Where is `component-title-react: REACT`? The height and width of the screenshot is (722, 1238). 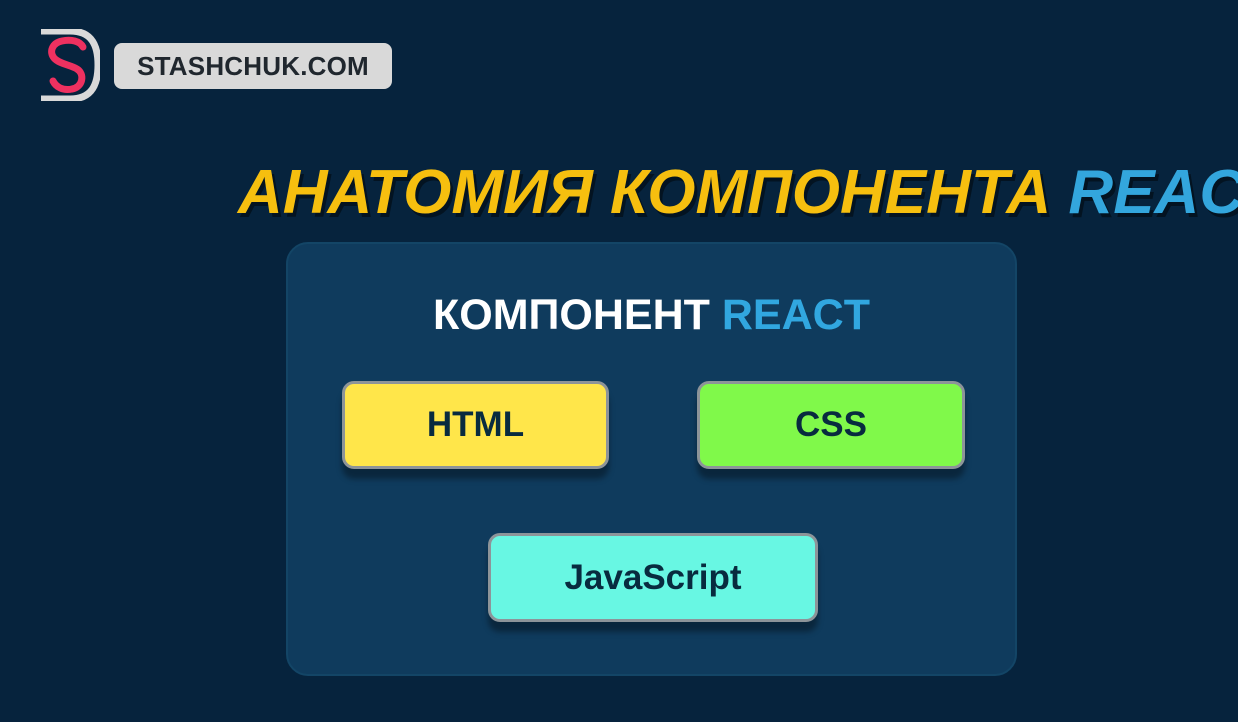
component-title-react: REACT is located at coordinates (795, 315).